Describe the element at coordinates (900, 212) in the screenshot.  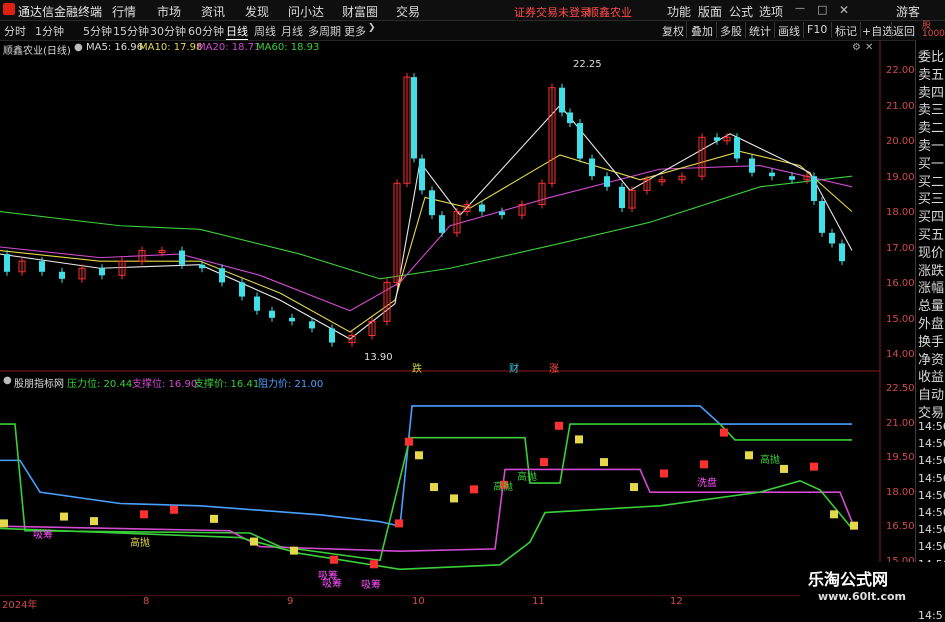
I see `main-y-tick: 18.00` at that location.